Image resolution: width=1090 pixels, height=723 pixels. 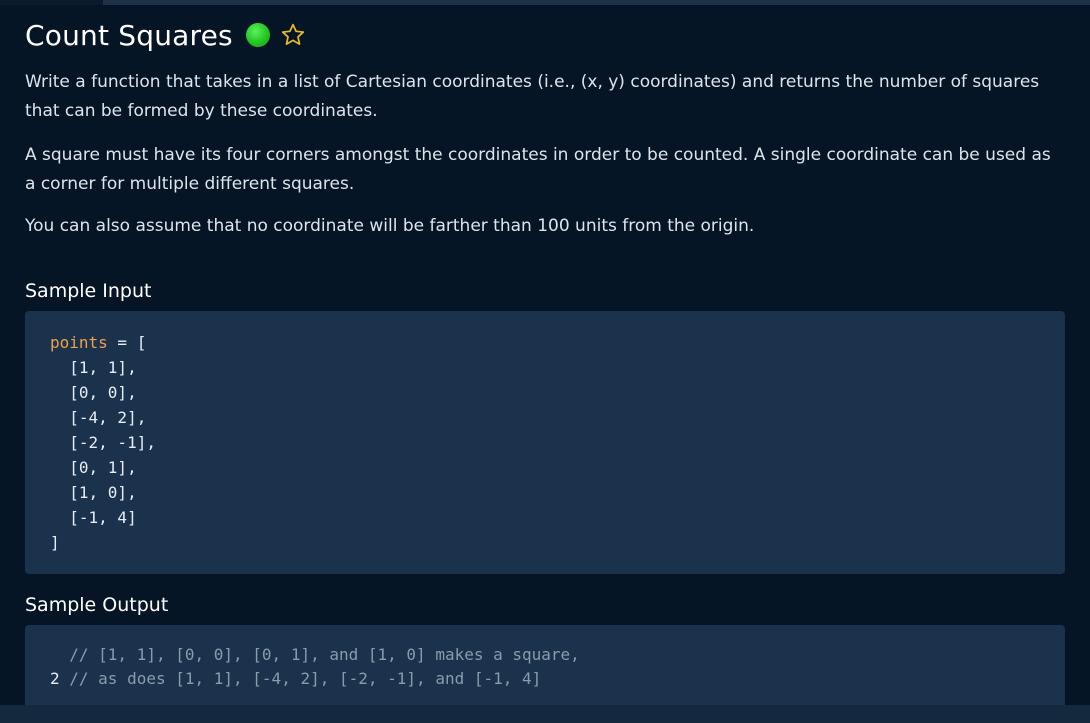 What do you see at coordinates (257, 35) in the screenshot?
I see `completed-status-icon` at bounding box center [257, 35].